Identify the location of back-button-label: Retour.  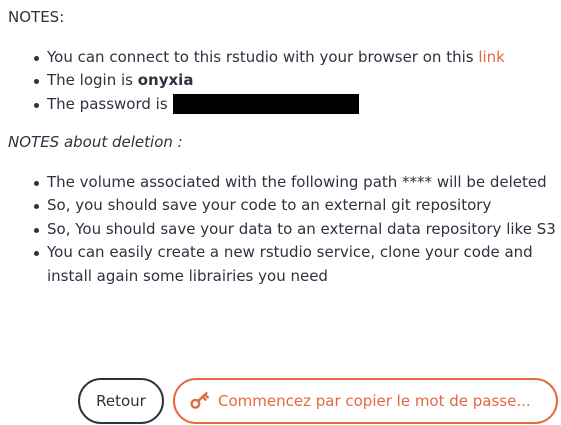
(121, 401).